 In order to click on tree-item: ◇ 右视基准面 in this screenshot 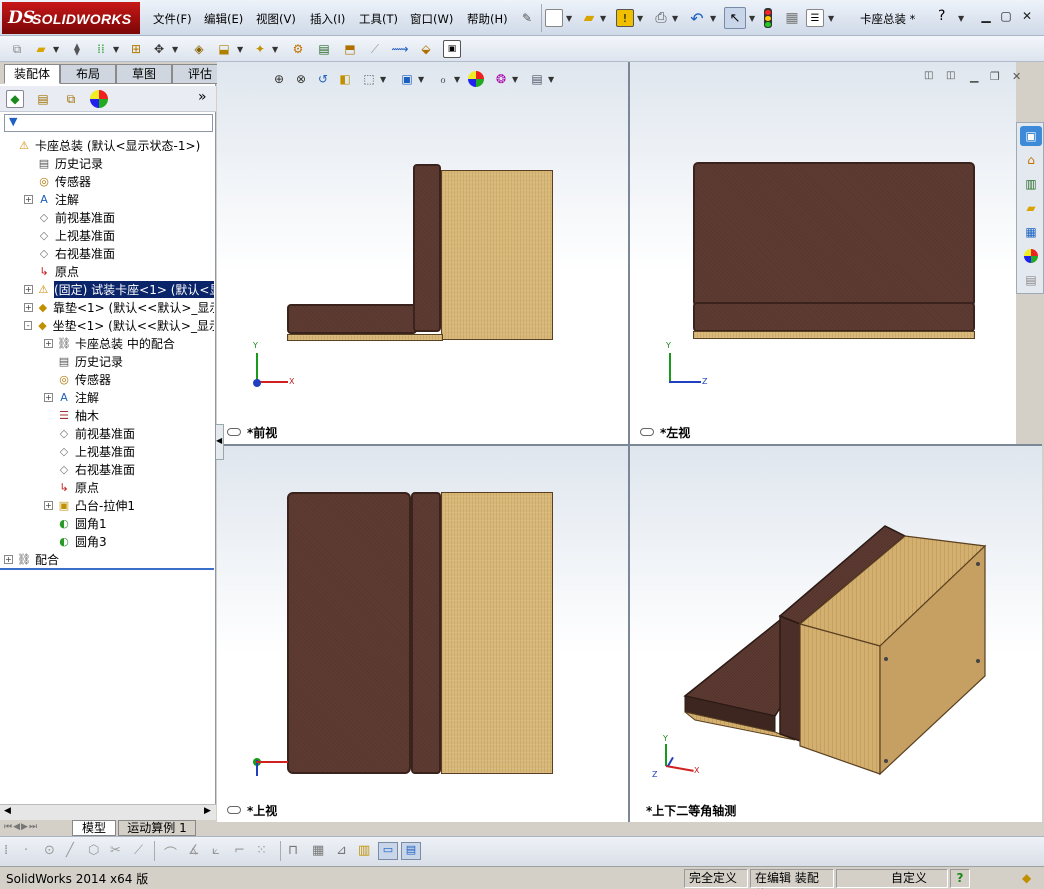, I will do `click(107, 469)`.